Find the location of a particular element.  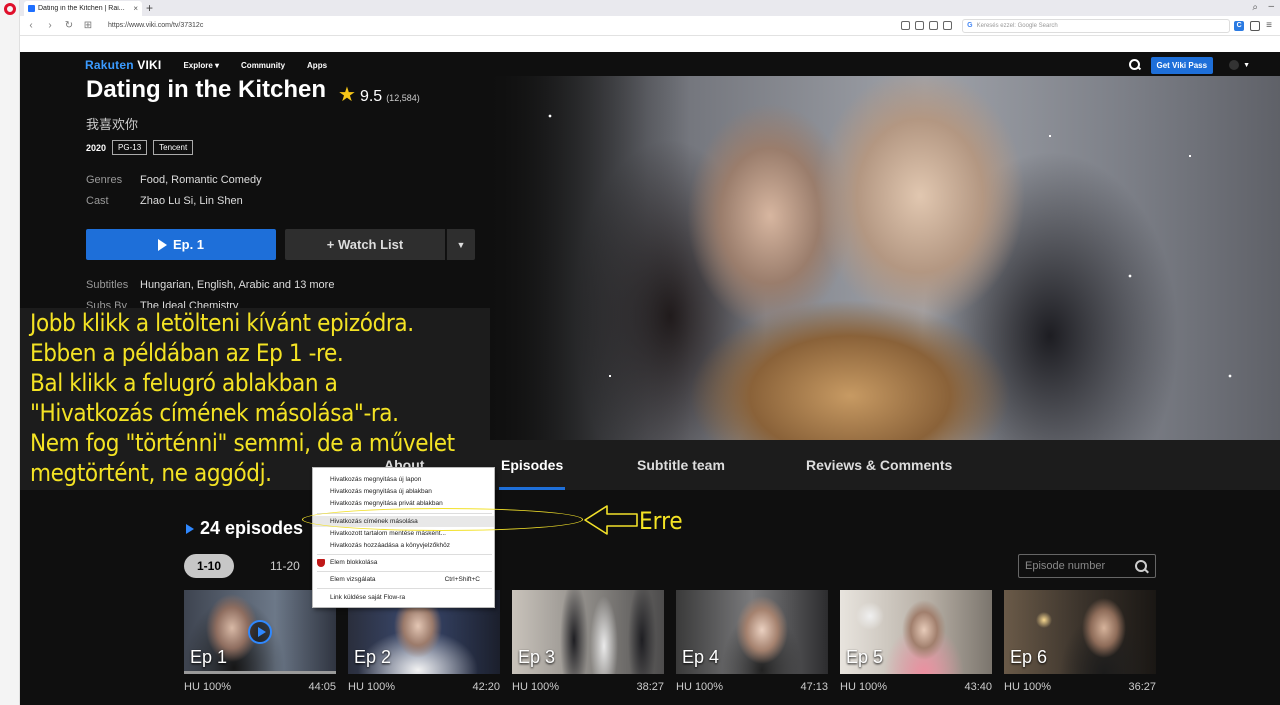

shield-icon is located at coordinates (920, 25).